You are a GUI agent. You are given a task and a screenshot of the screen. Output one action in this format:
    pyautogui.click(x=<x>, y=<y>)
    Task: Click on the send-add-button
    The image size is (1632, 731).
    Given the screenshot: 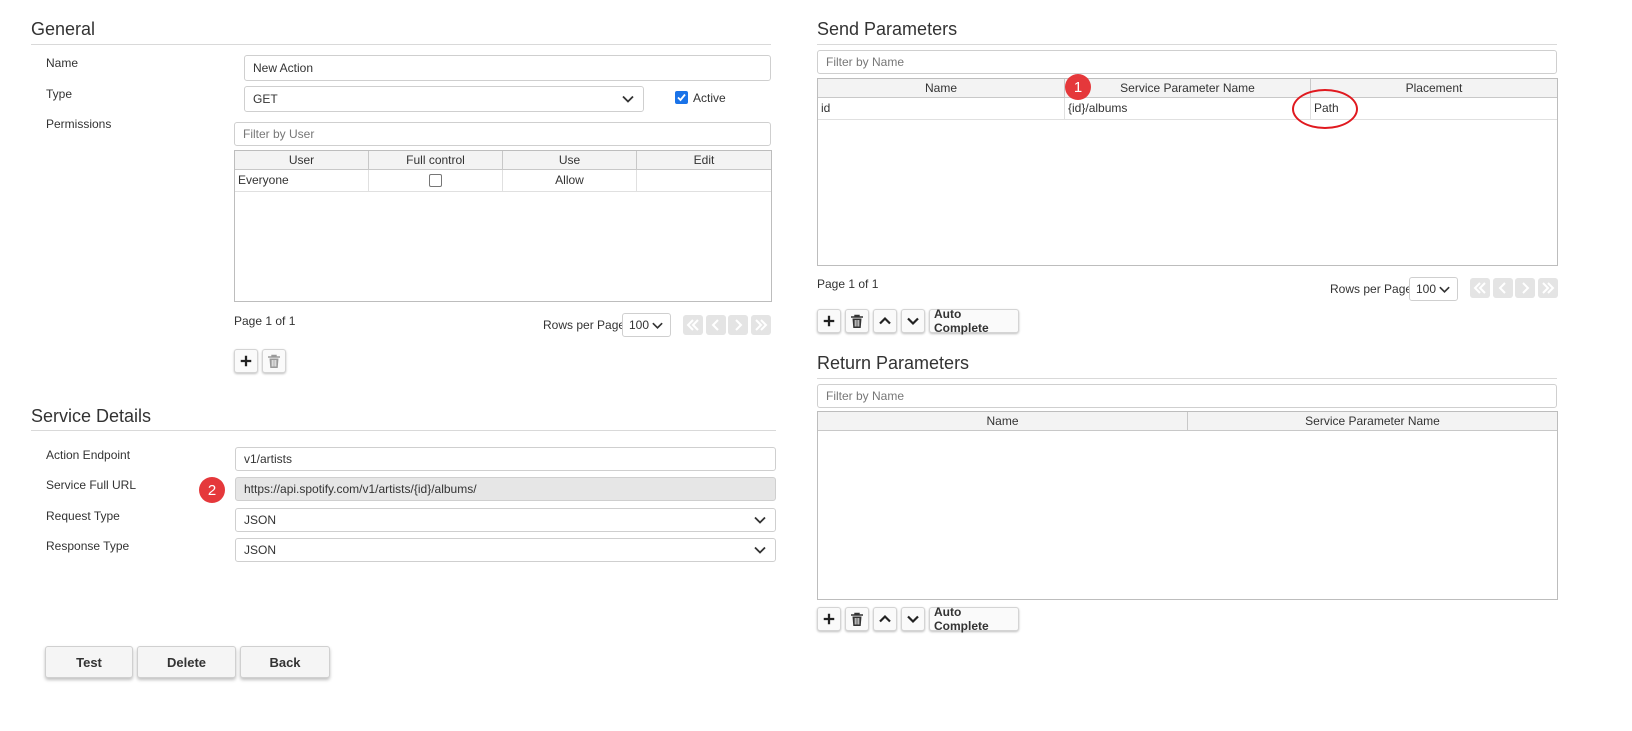 What is the action you would take?
    pyautogui.click(x=829, y=321)
    